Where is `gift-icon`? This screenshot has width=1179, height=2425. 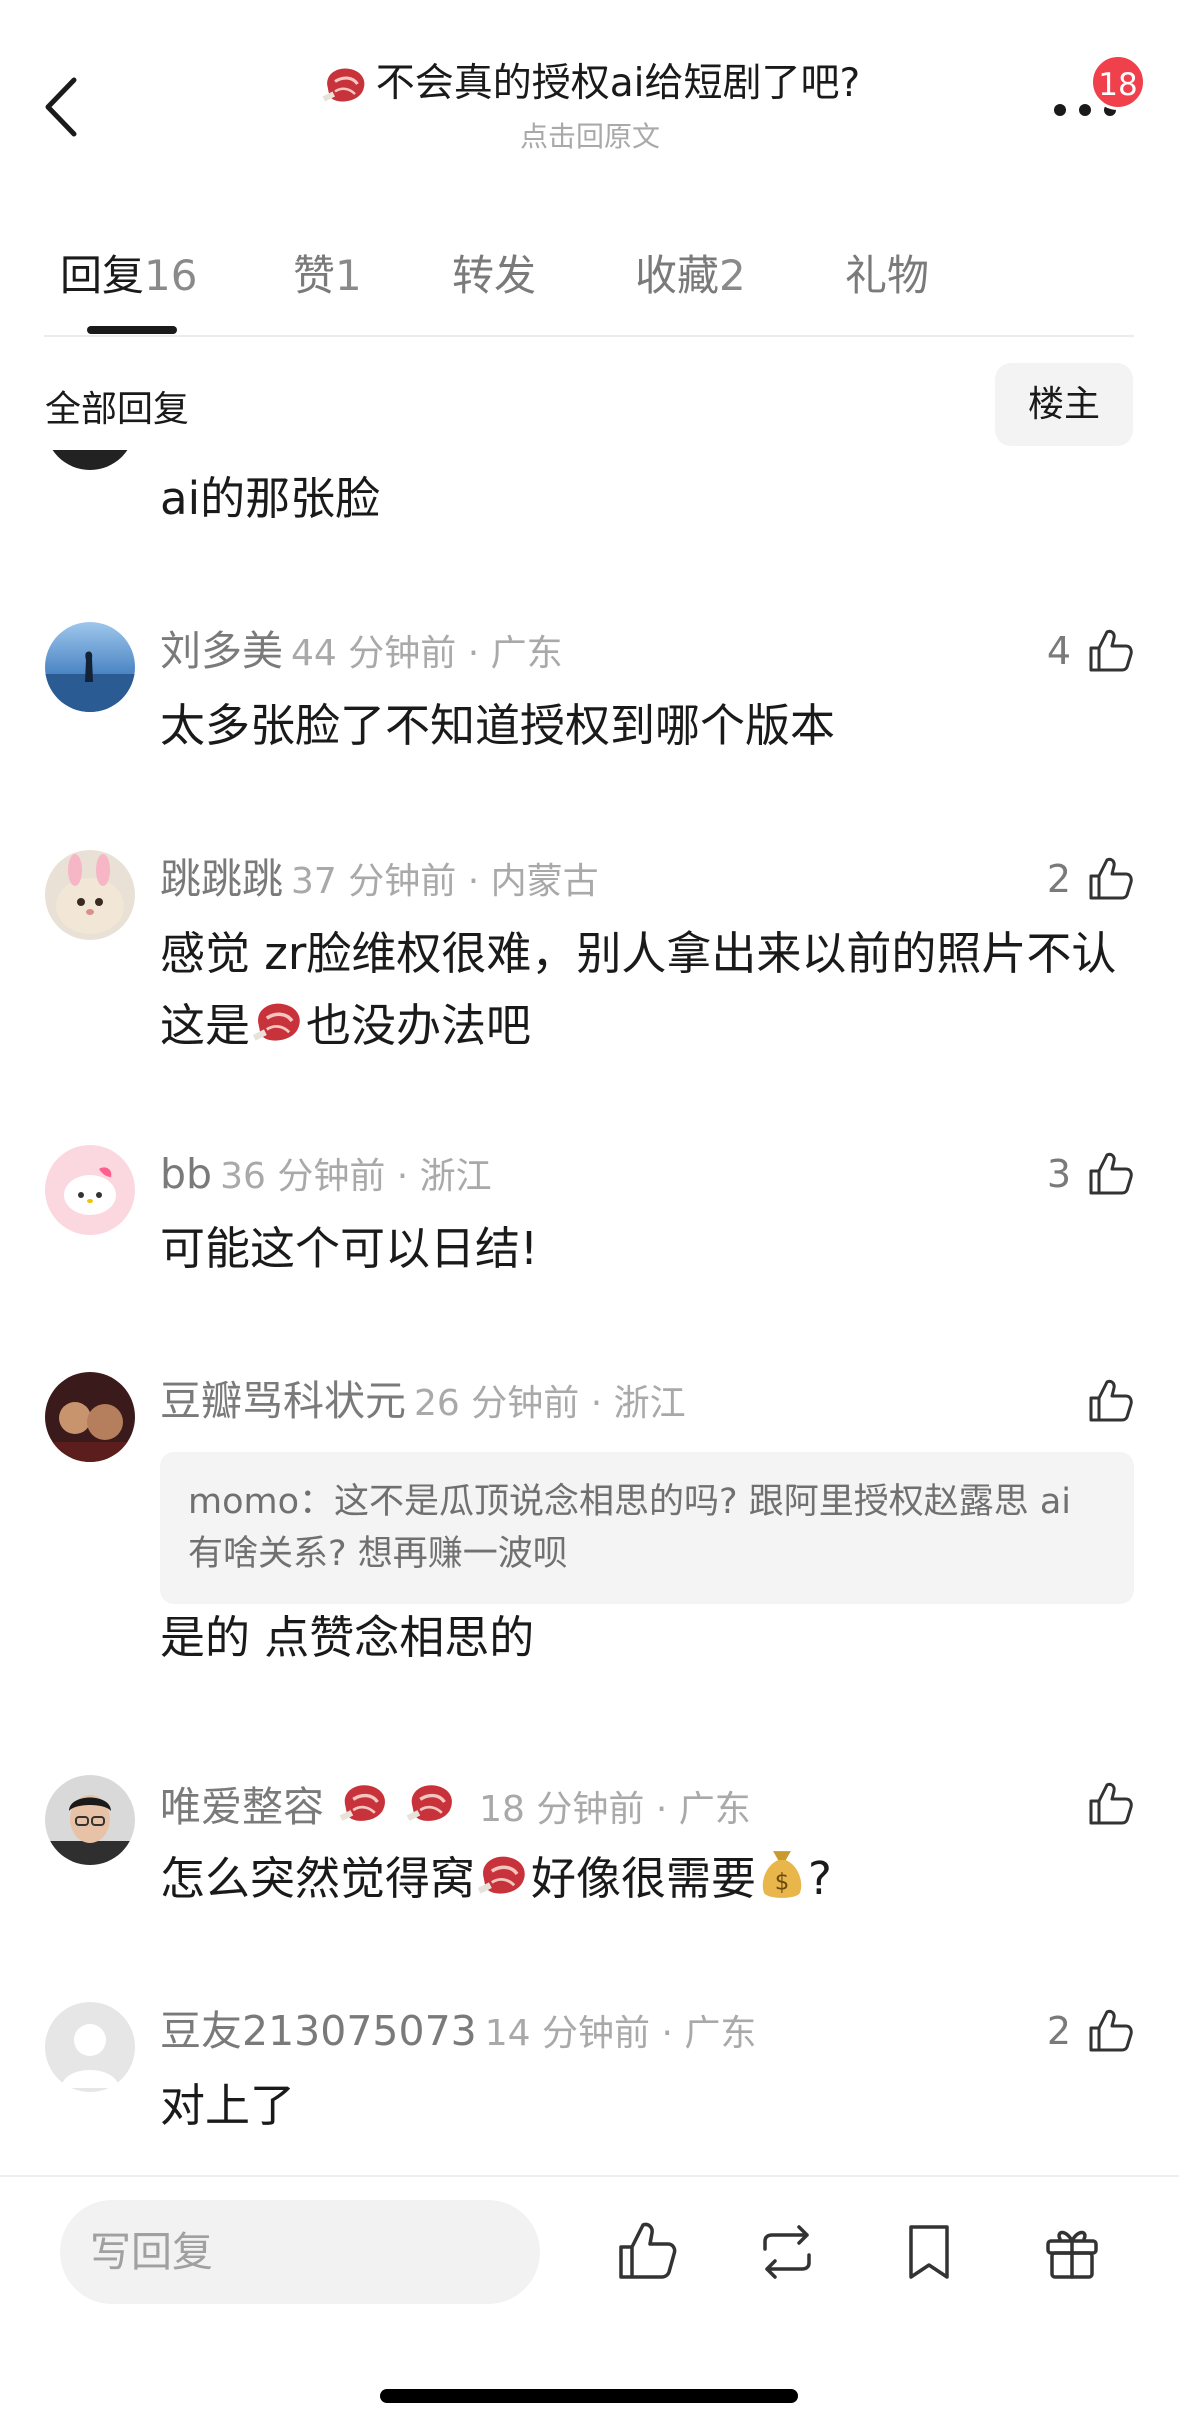 gift-icon is located at coordinates (1072, 2252).